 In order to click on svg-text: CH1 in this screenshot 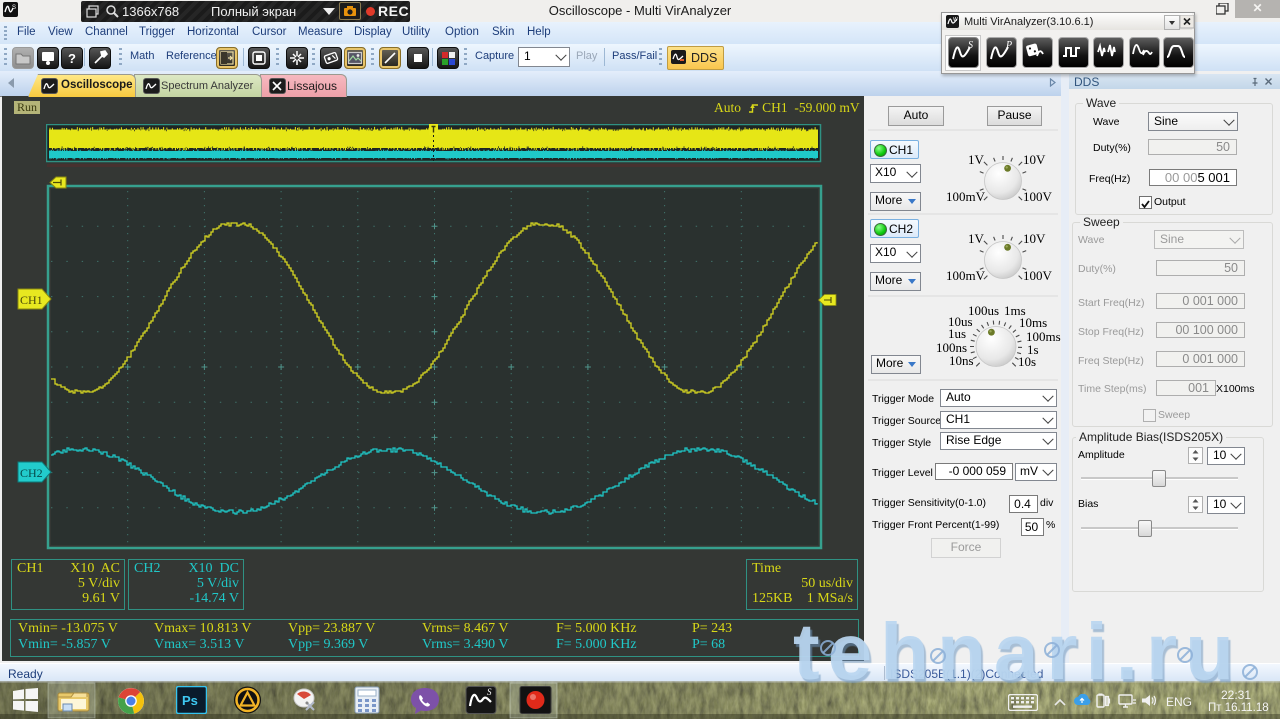, I will do `click(31, 300)`.